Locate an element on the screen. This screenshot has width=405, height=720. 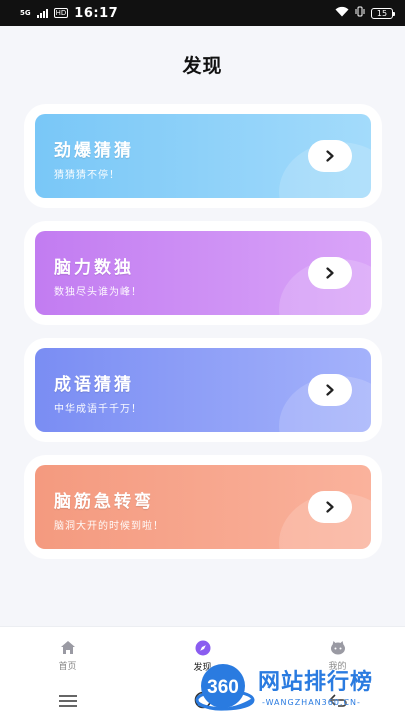
network-type: 5G is located at coordinates (25, 12).